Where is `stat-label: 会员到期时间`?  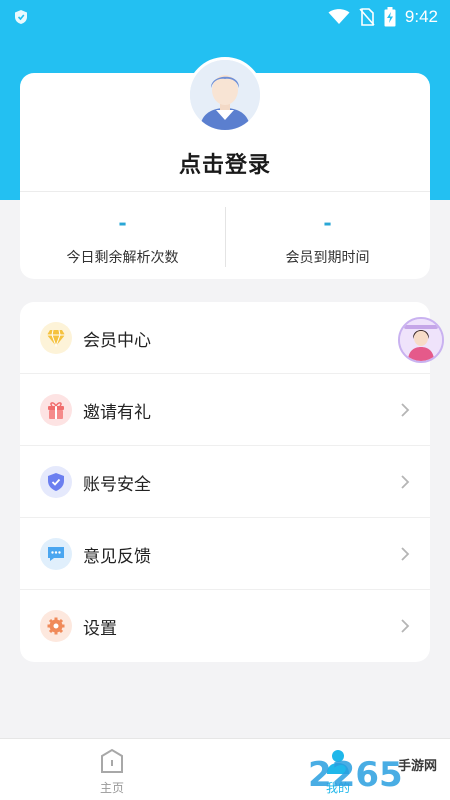
stat-label: 会员到期时间 is located at coordinates (327, 258).